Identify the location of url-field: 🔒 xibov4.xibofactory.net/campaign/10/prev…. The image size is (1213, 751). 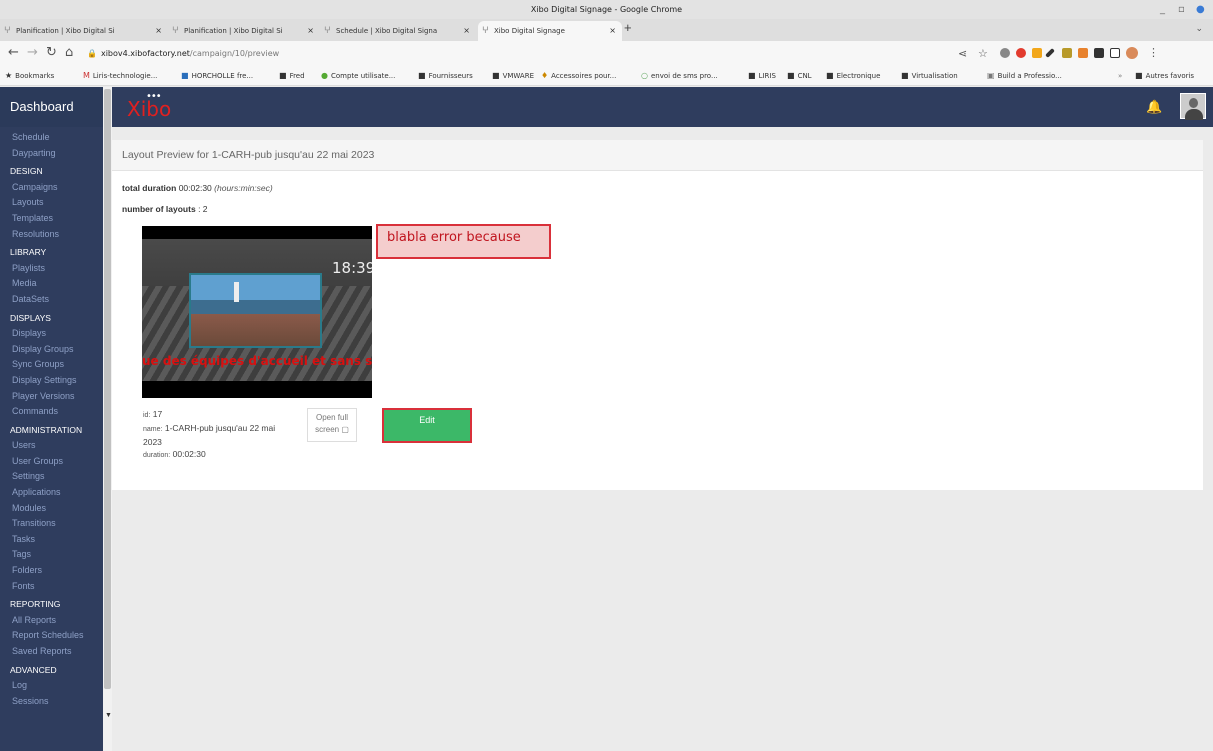
(517, 54).